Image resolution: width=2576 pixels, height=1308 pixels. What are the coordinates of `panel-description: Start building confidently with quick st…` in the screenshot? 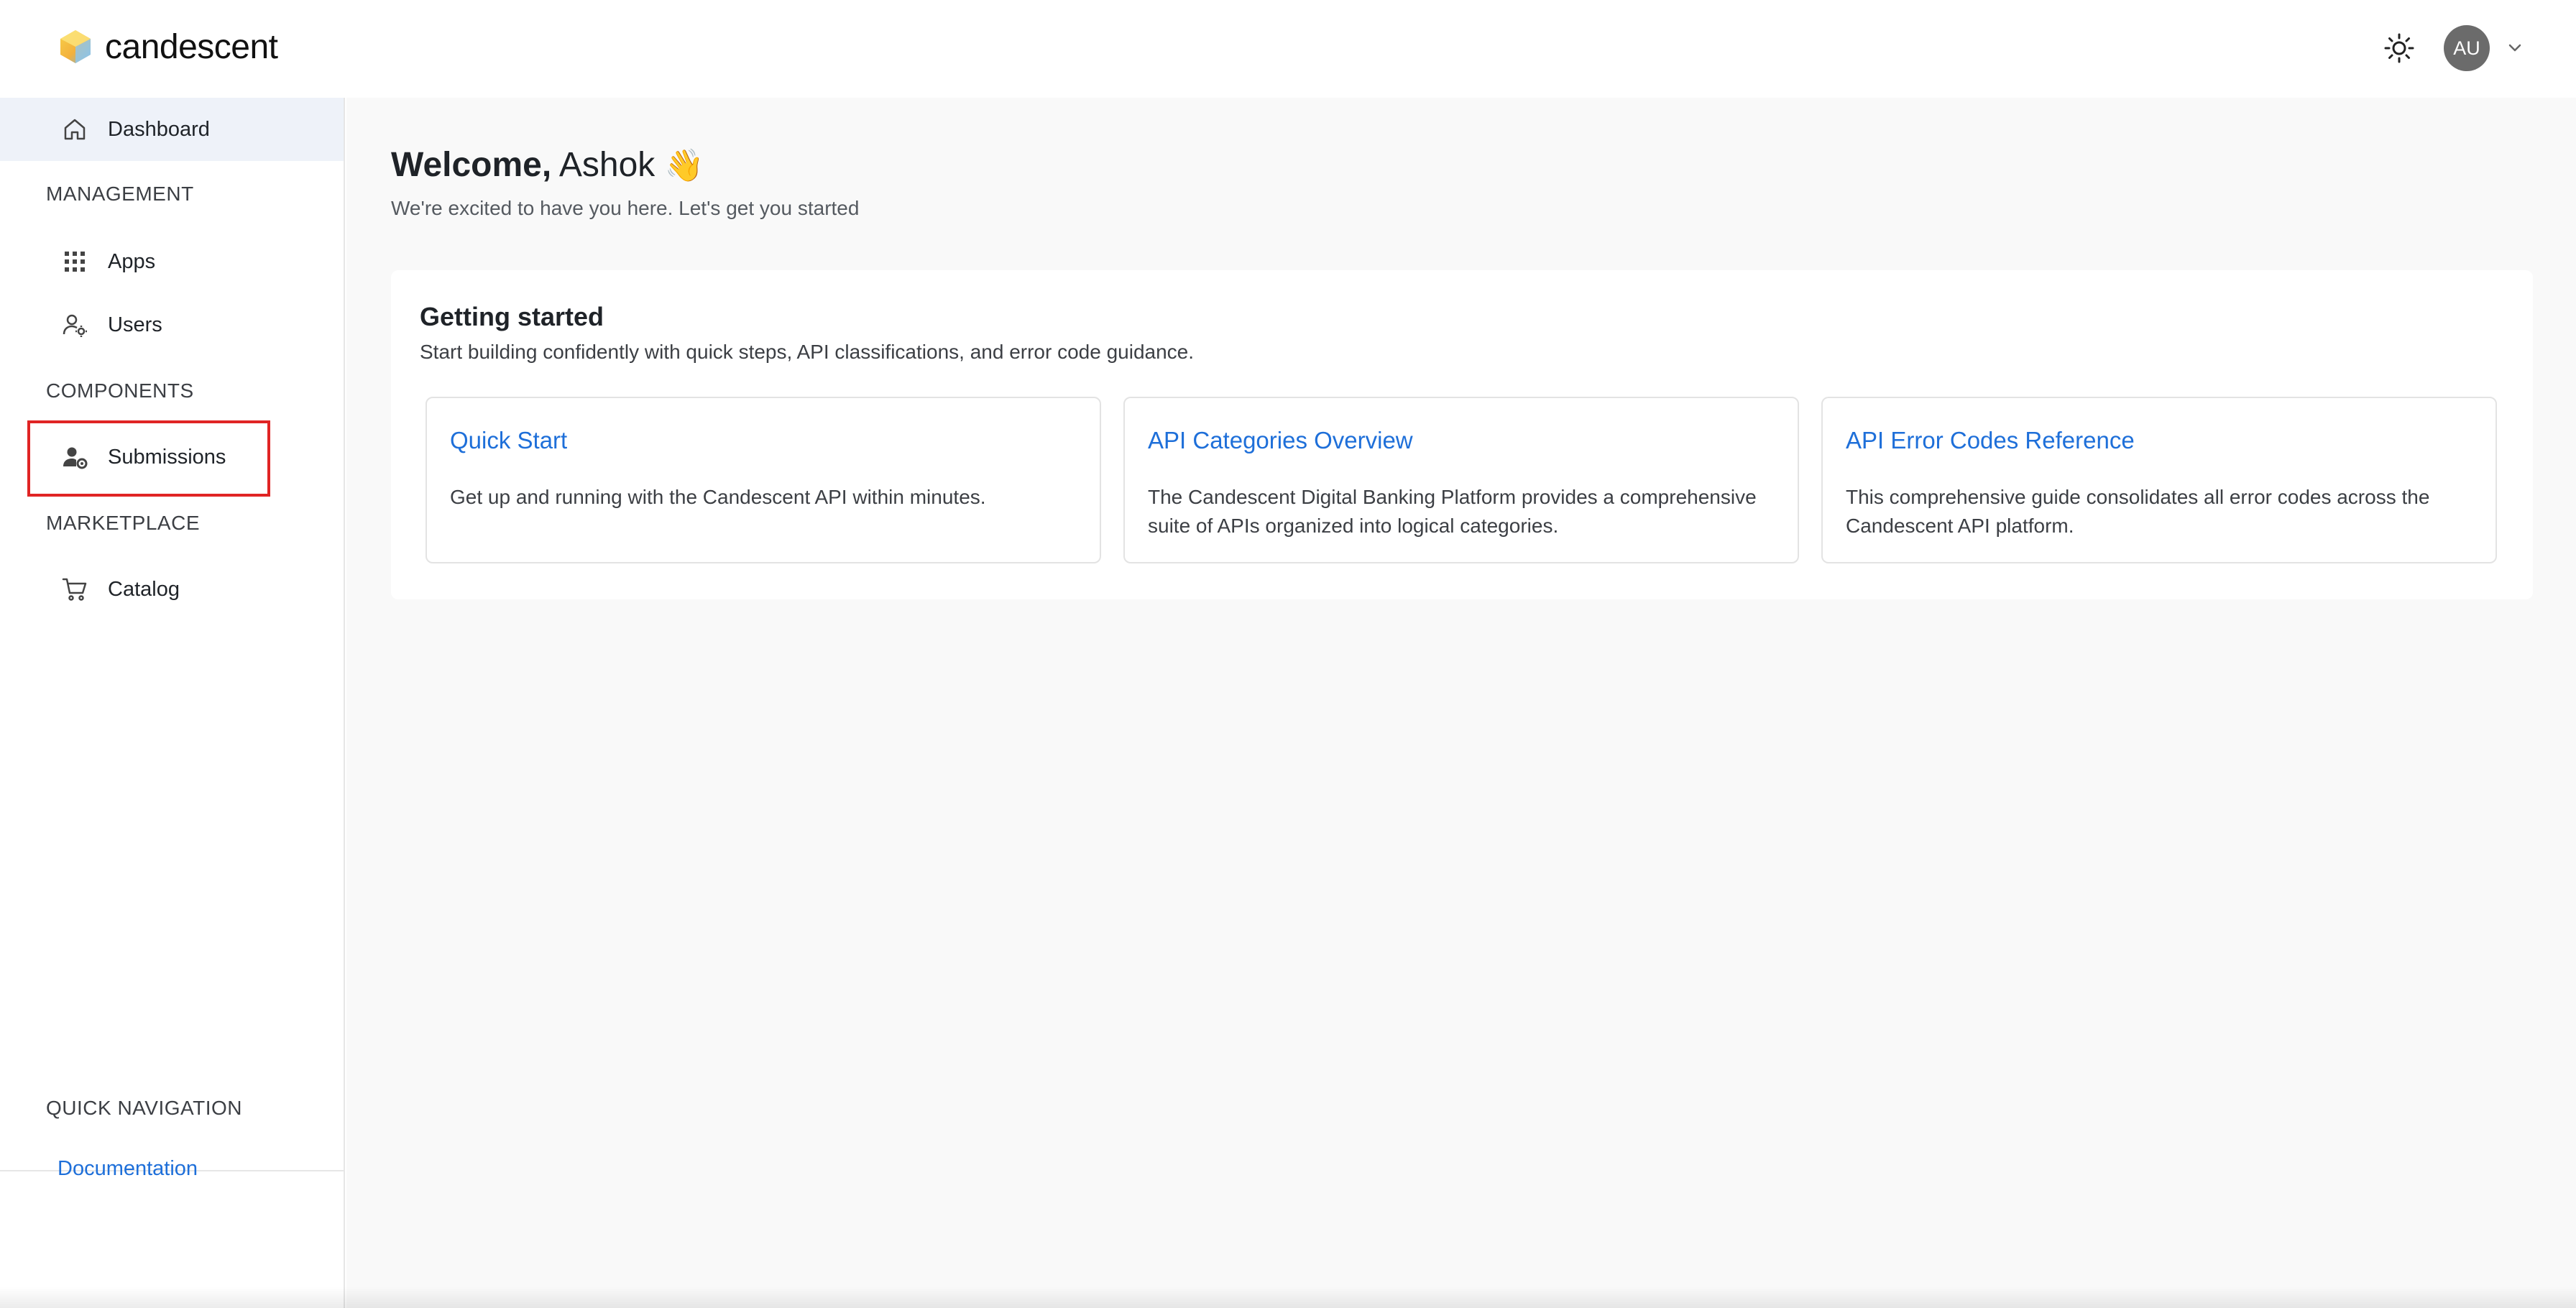 It's located at (807, 352).